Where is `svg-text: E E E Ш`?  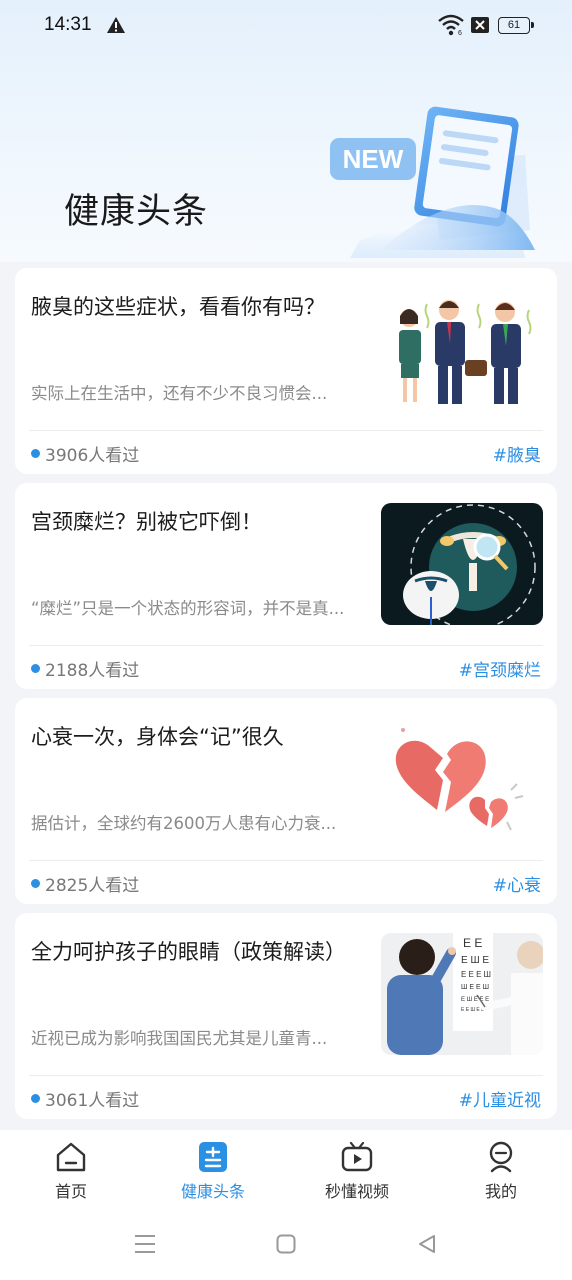 svg-text: E E E Ш is located at coordinates (476, 974).